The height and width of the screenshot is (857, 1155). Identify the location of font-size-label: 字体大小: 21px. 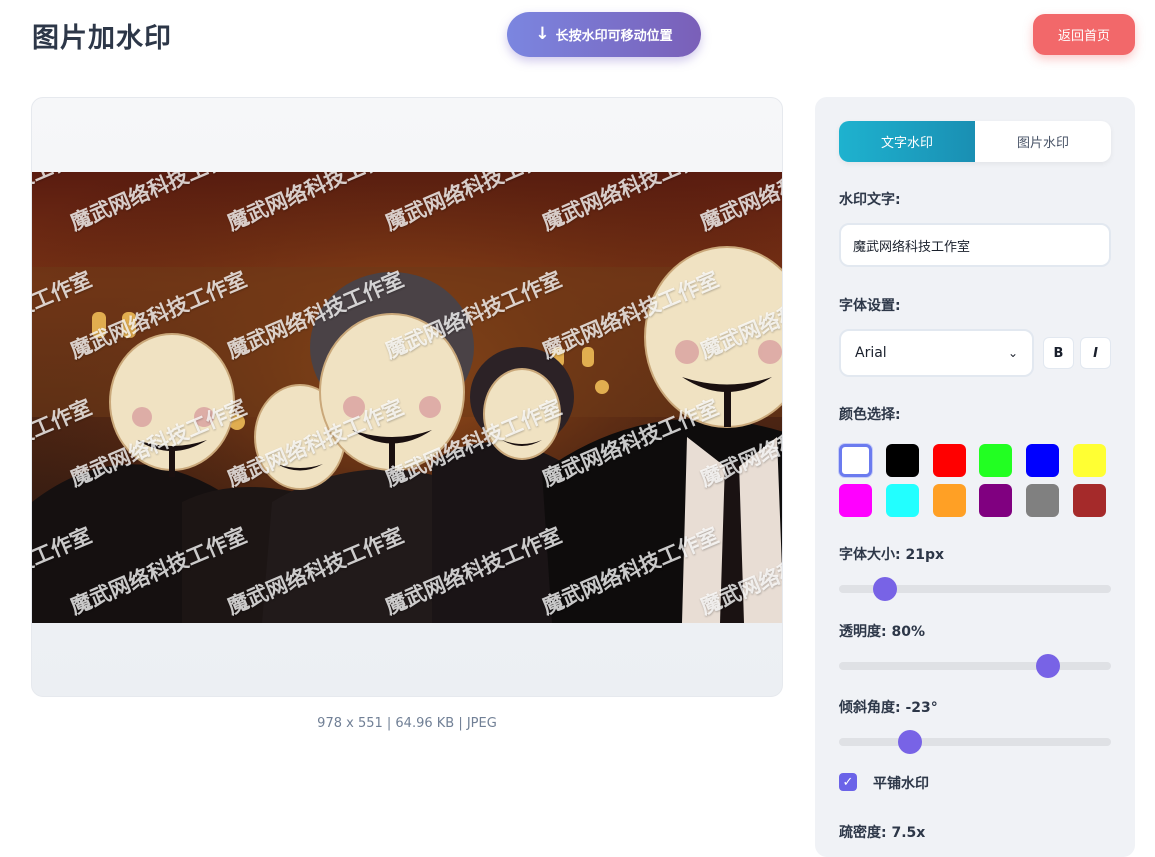
(892, 555).